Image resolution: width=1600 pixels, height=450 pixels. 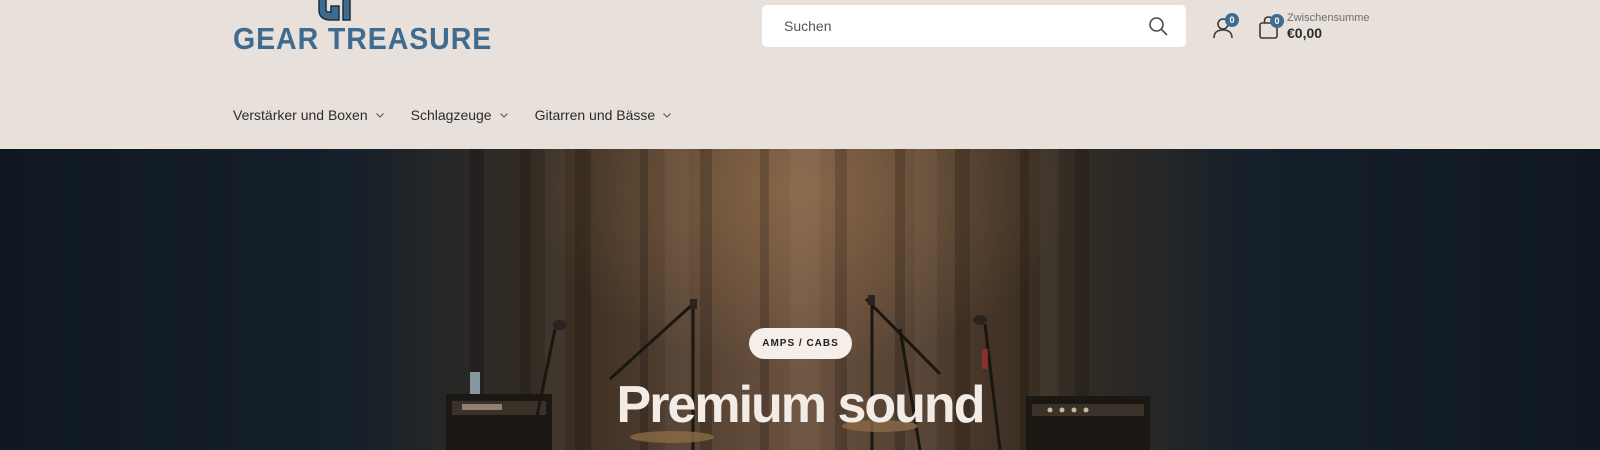 I want to click on category-tag: AMPS / CABS, so click(x=800, y=343).